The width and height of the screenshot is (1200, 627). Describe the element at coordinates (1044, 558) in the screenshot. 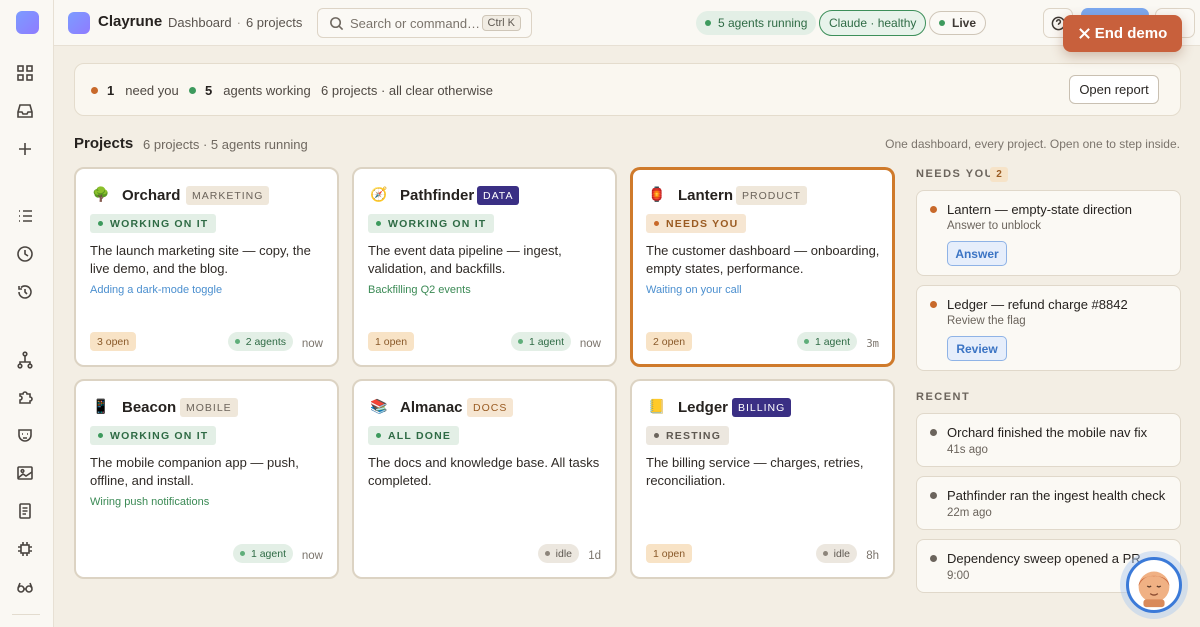

I see `recent-title: Dependency sweep opened a PR` at that location.